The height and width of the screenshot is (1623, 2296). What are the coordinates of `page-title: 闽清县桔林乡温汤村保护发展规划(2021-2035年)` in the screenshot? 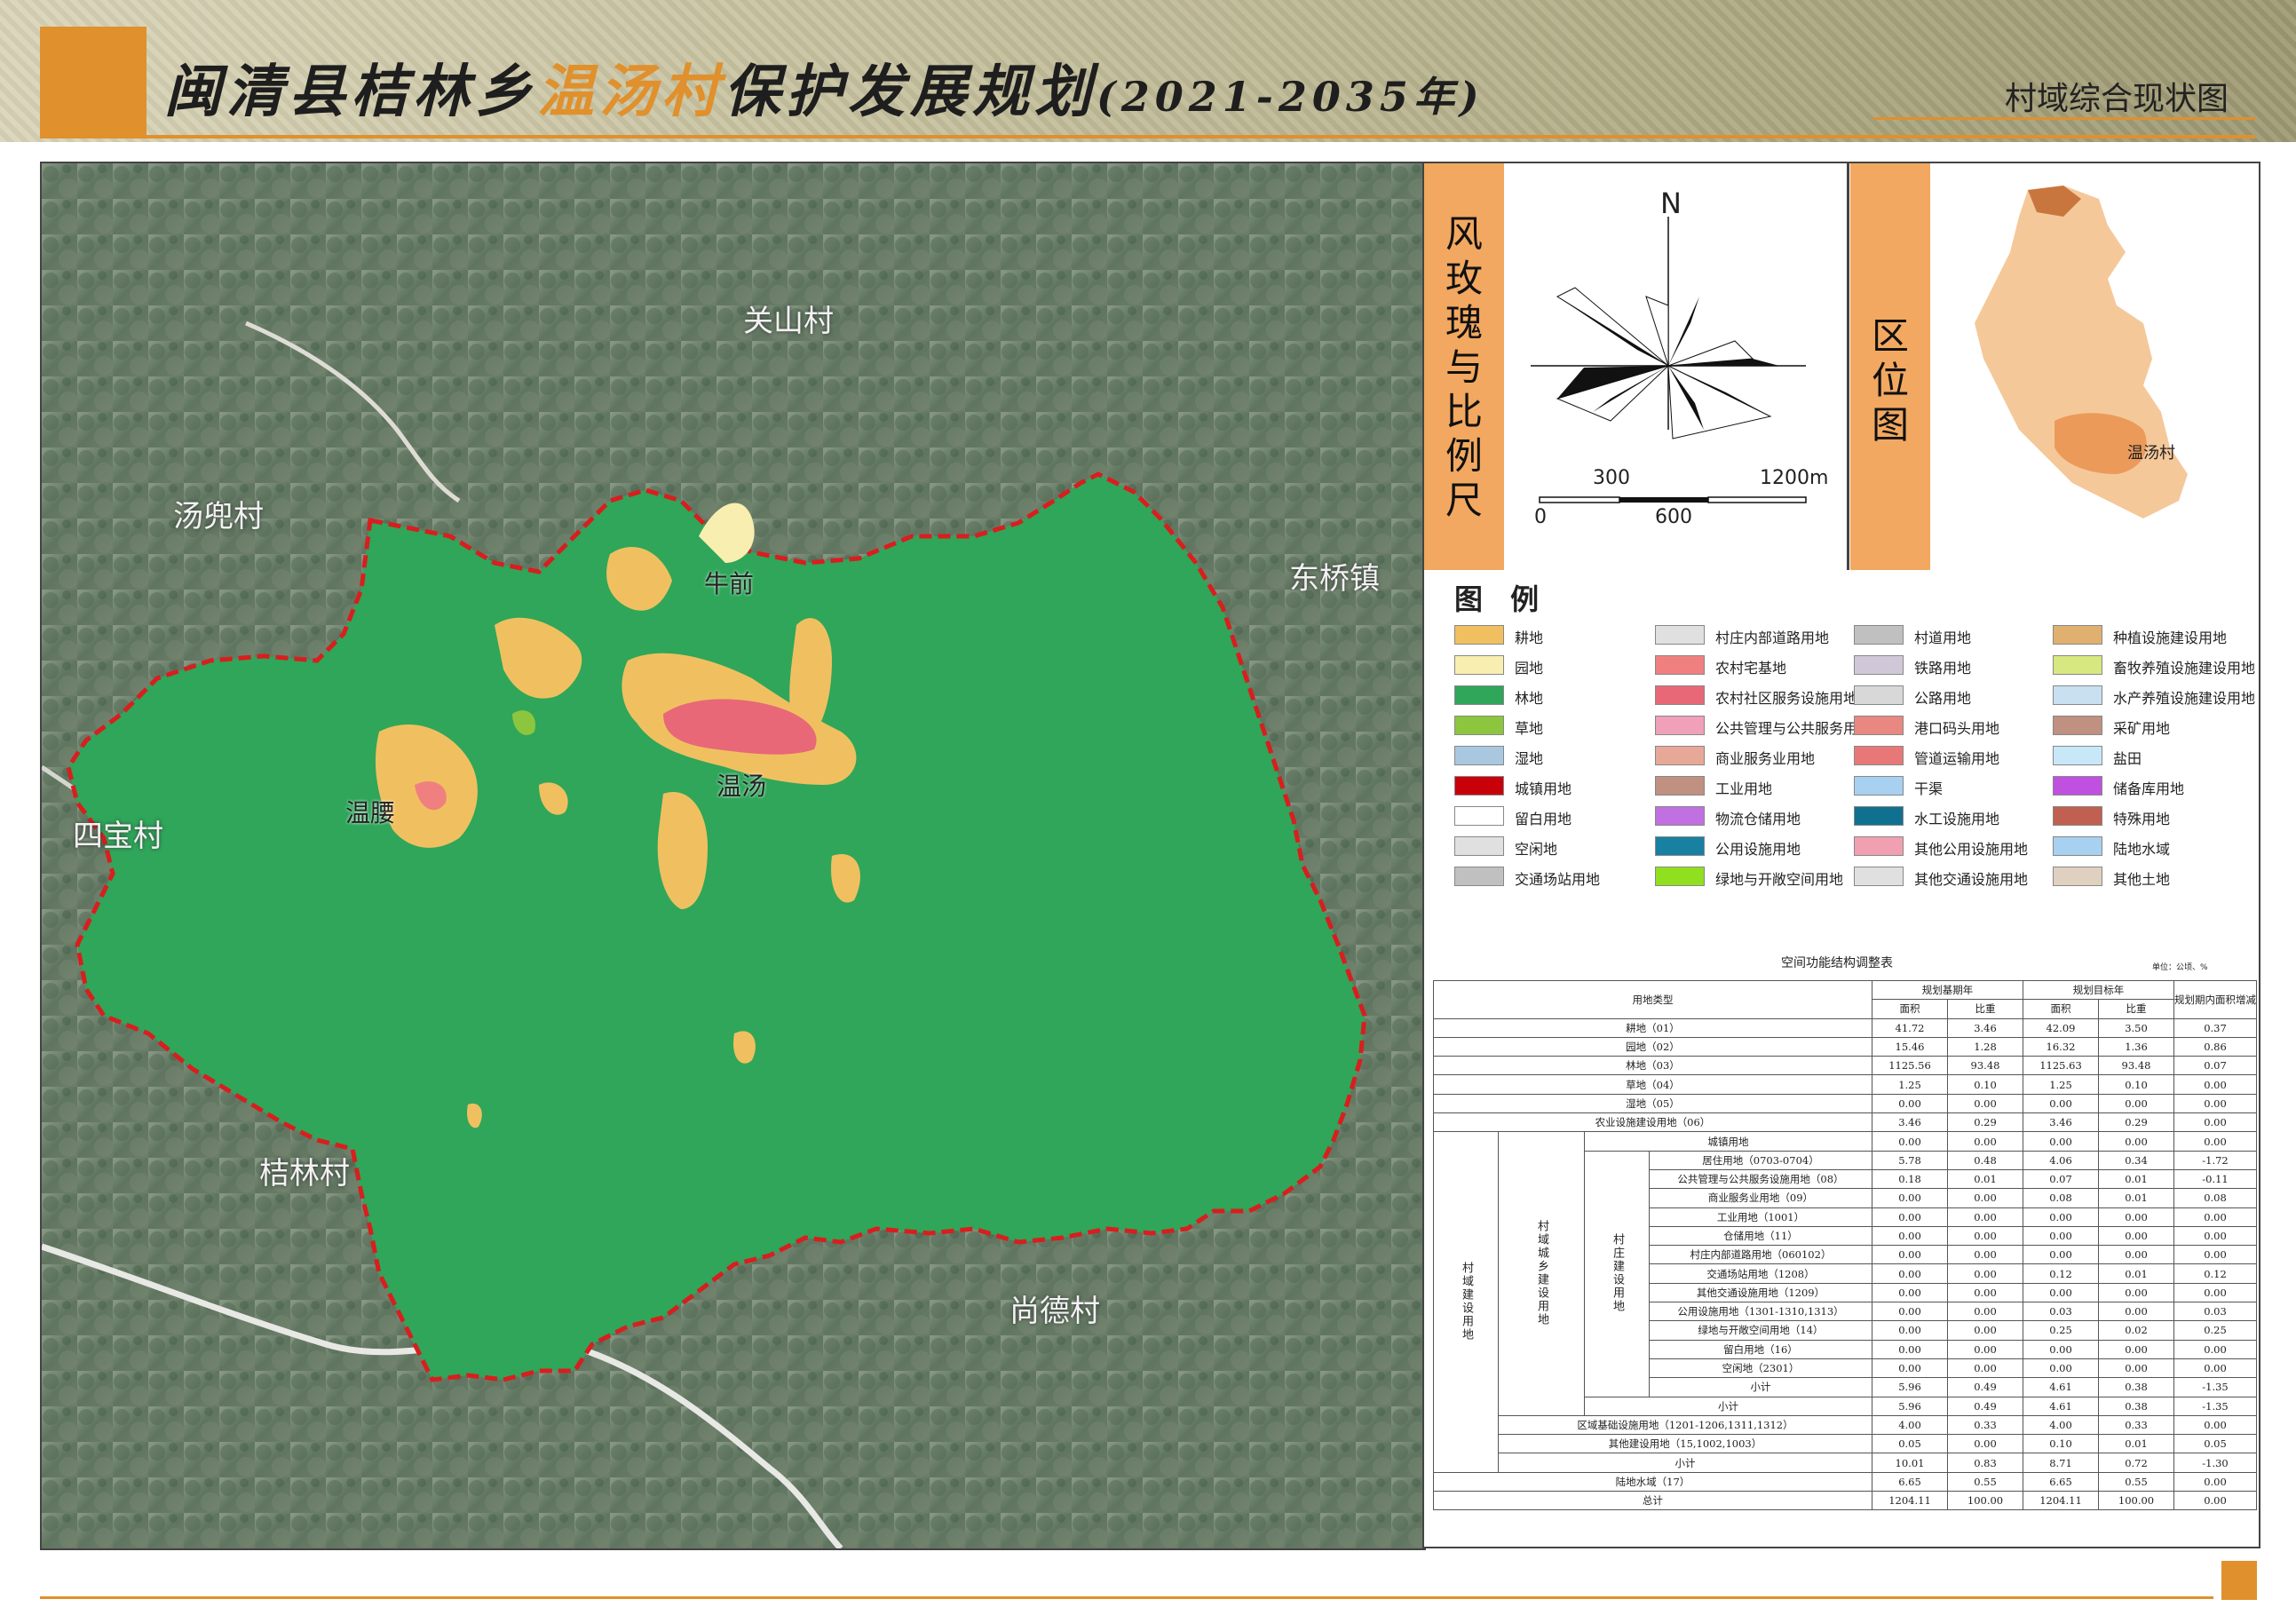 It's located at (824, 85).